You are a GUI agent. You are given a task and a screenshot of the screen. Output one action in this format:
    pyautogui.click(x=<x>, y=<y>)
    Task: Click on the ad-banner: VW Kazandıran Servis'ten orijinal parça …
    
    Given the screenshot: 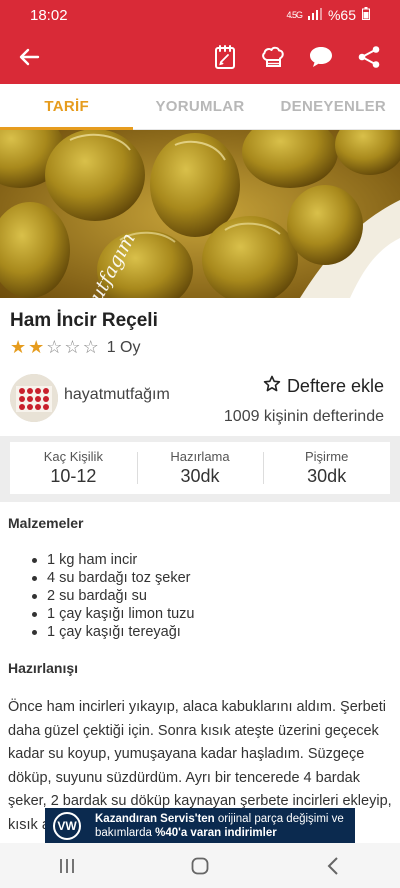 What is the action you would take?
    pyautogui.click(x=200, y=825)
    